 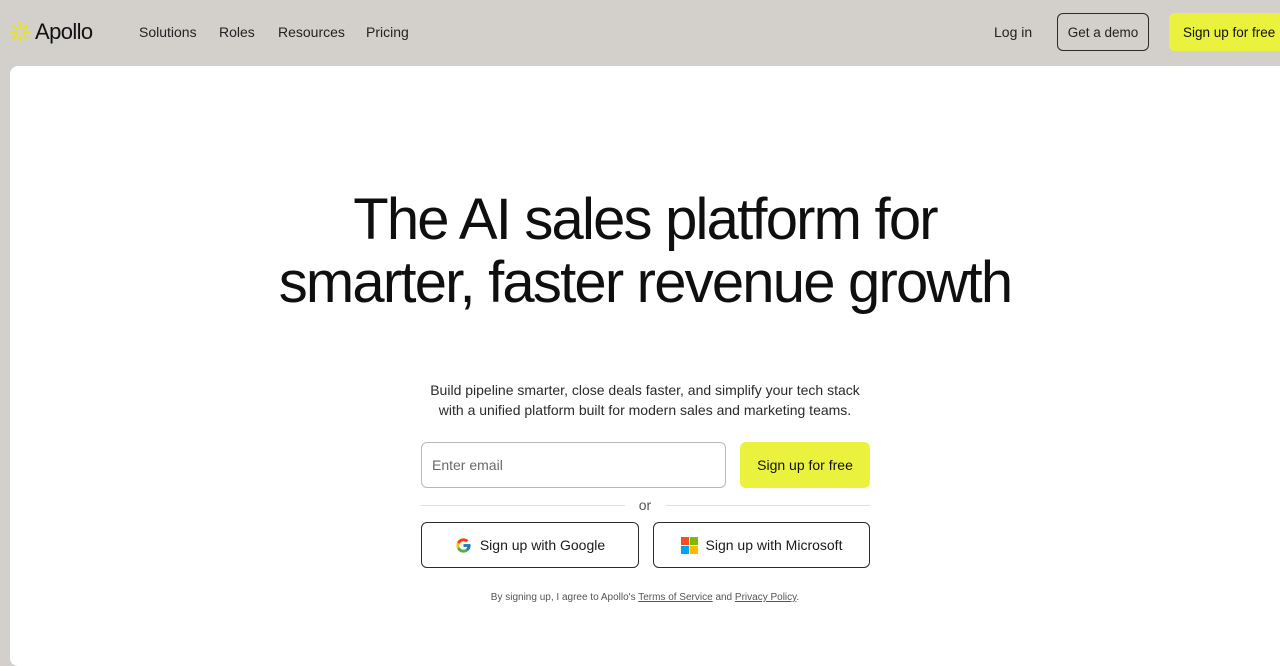 I want to click on nav-item-roles: Roles, so click(x=237, y=32).